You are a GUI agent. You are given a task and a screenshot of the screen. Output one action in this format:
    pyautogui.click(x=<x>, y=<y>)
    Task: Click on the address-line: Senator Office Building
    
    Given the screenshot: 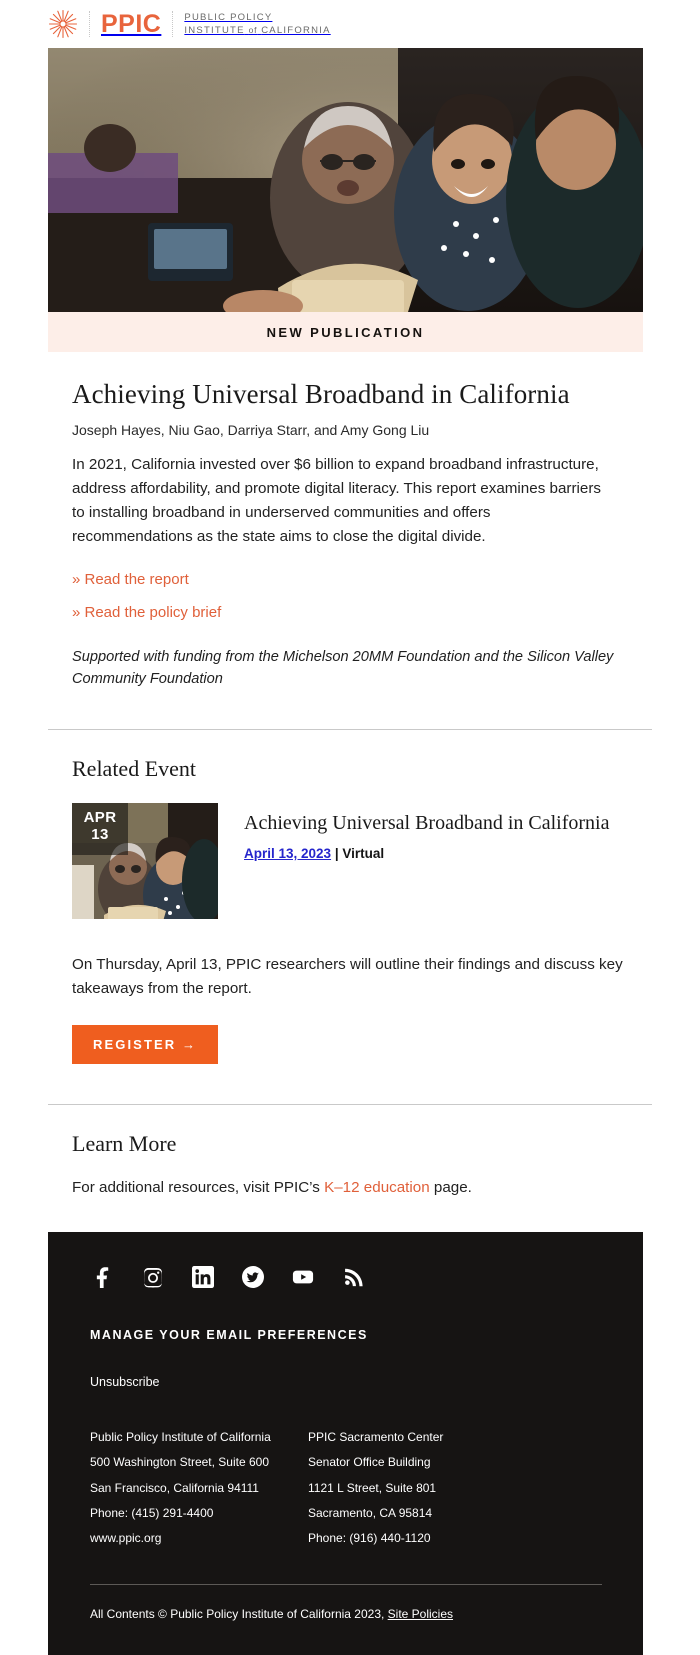 What is the action you would take?
    pyautogui.click(x=369, y=1462)
    